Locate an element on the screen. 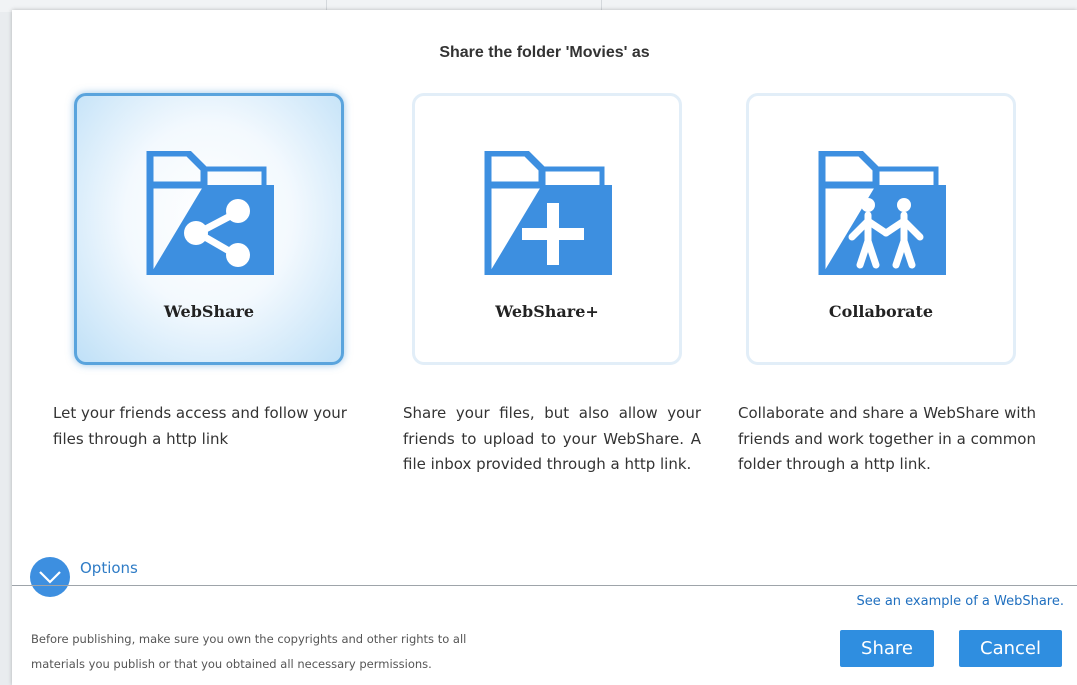 The height and width of the screenshot is (685, 1077). collaborate-option-card: Collaborate is located at coordinates (881, 229).